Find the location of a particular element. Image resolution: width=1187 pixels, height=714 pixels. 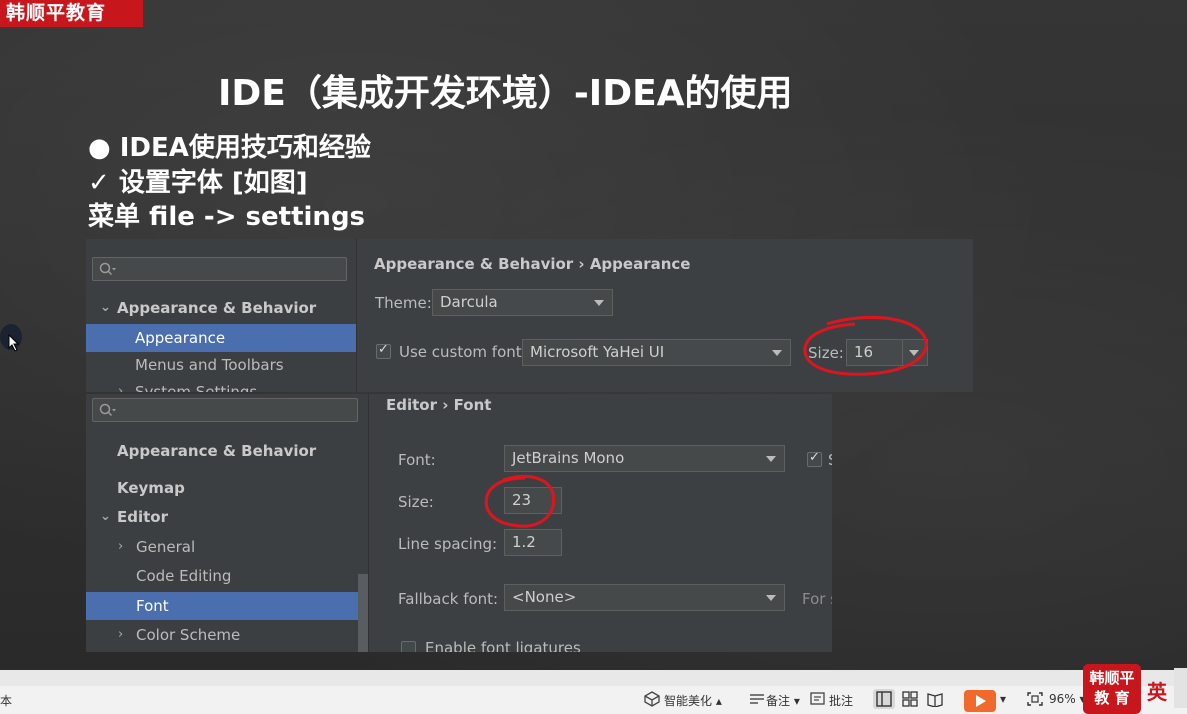

theme-label: Theme: is located at coordinates (403, 303).